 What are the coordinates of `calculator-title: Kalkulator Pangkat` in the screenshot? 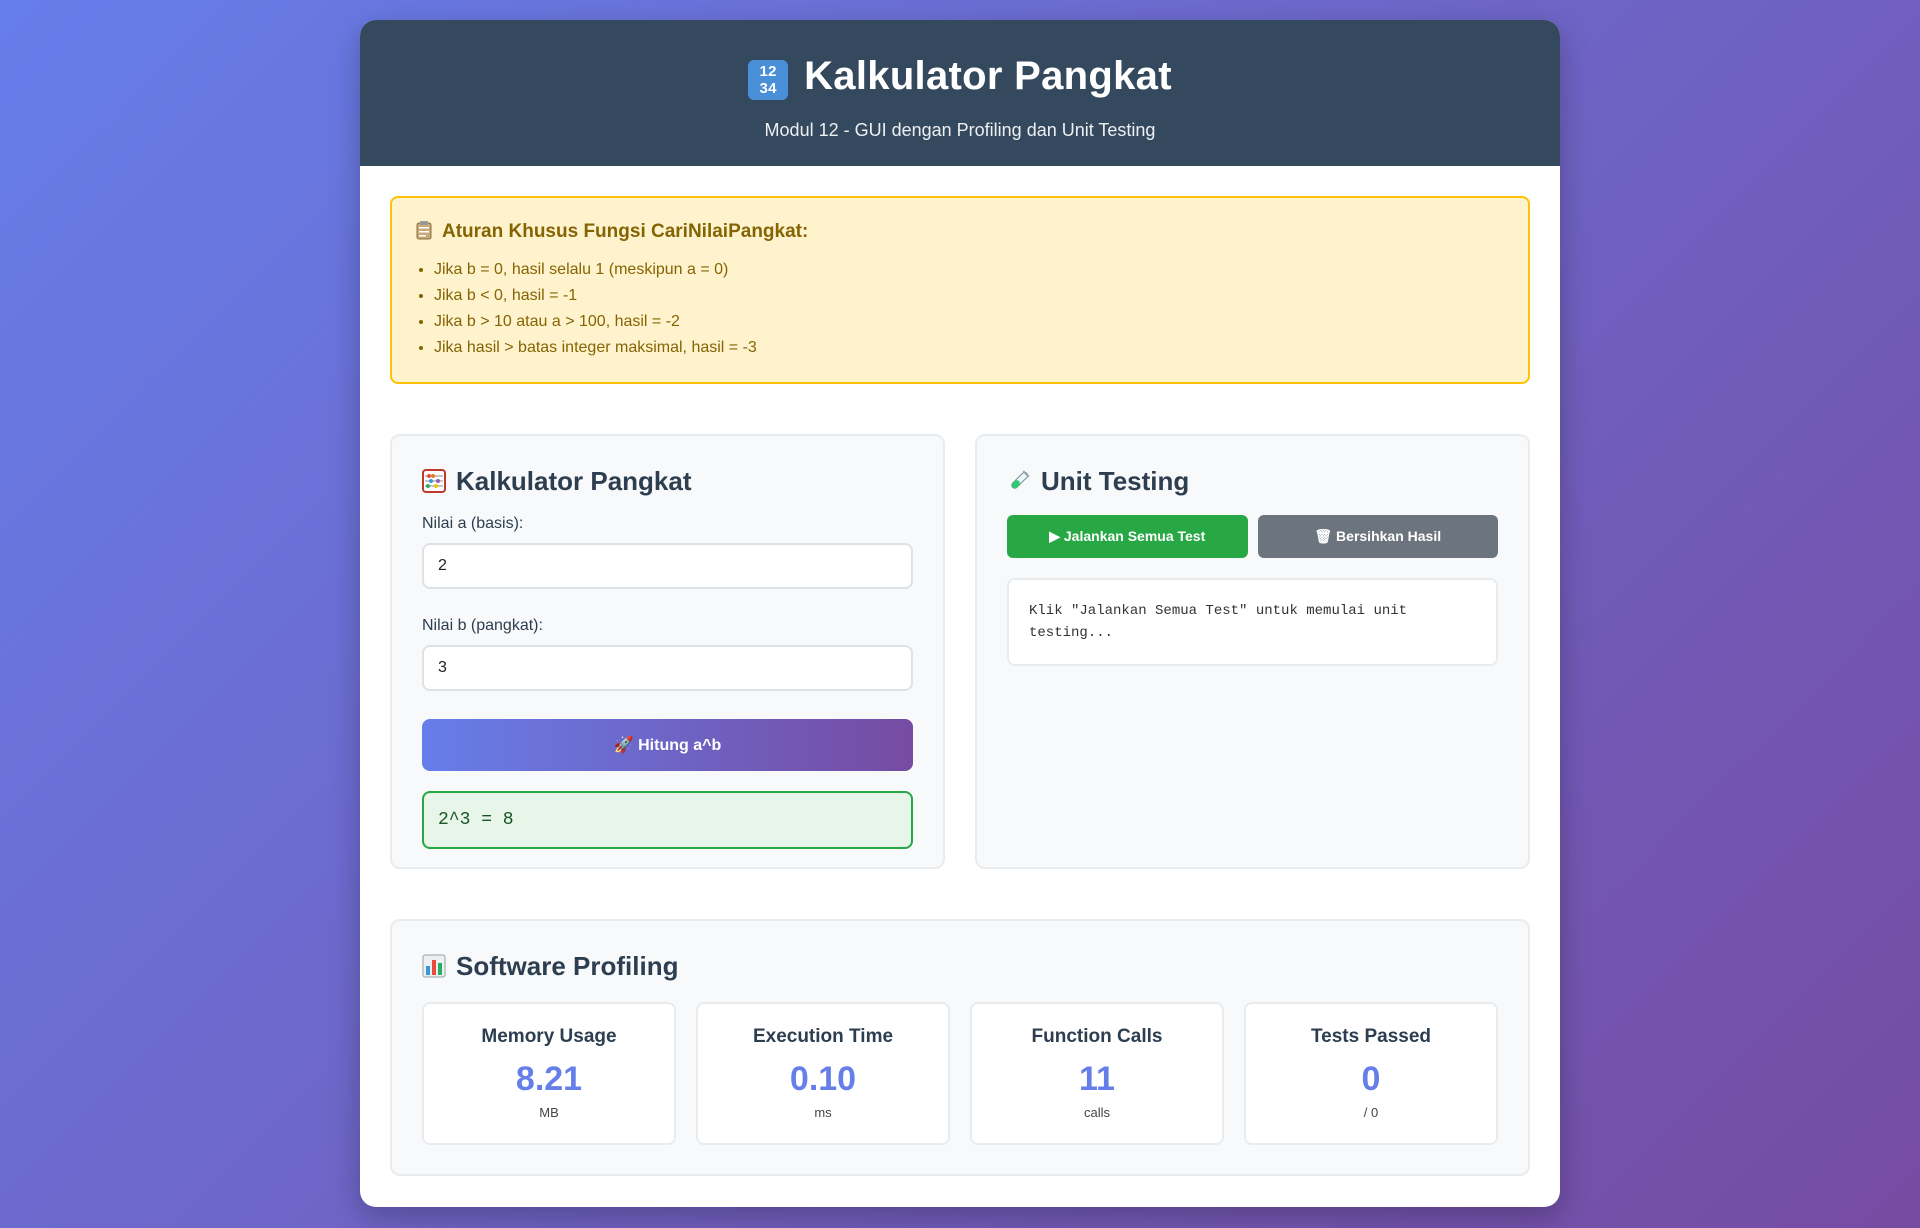 It's located at (667, 481).